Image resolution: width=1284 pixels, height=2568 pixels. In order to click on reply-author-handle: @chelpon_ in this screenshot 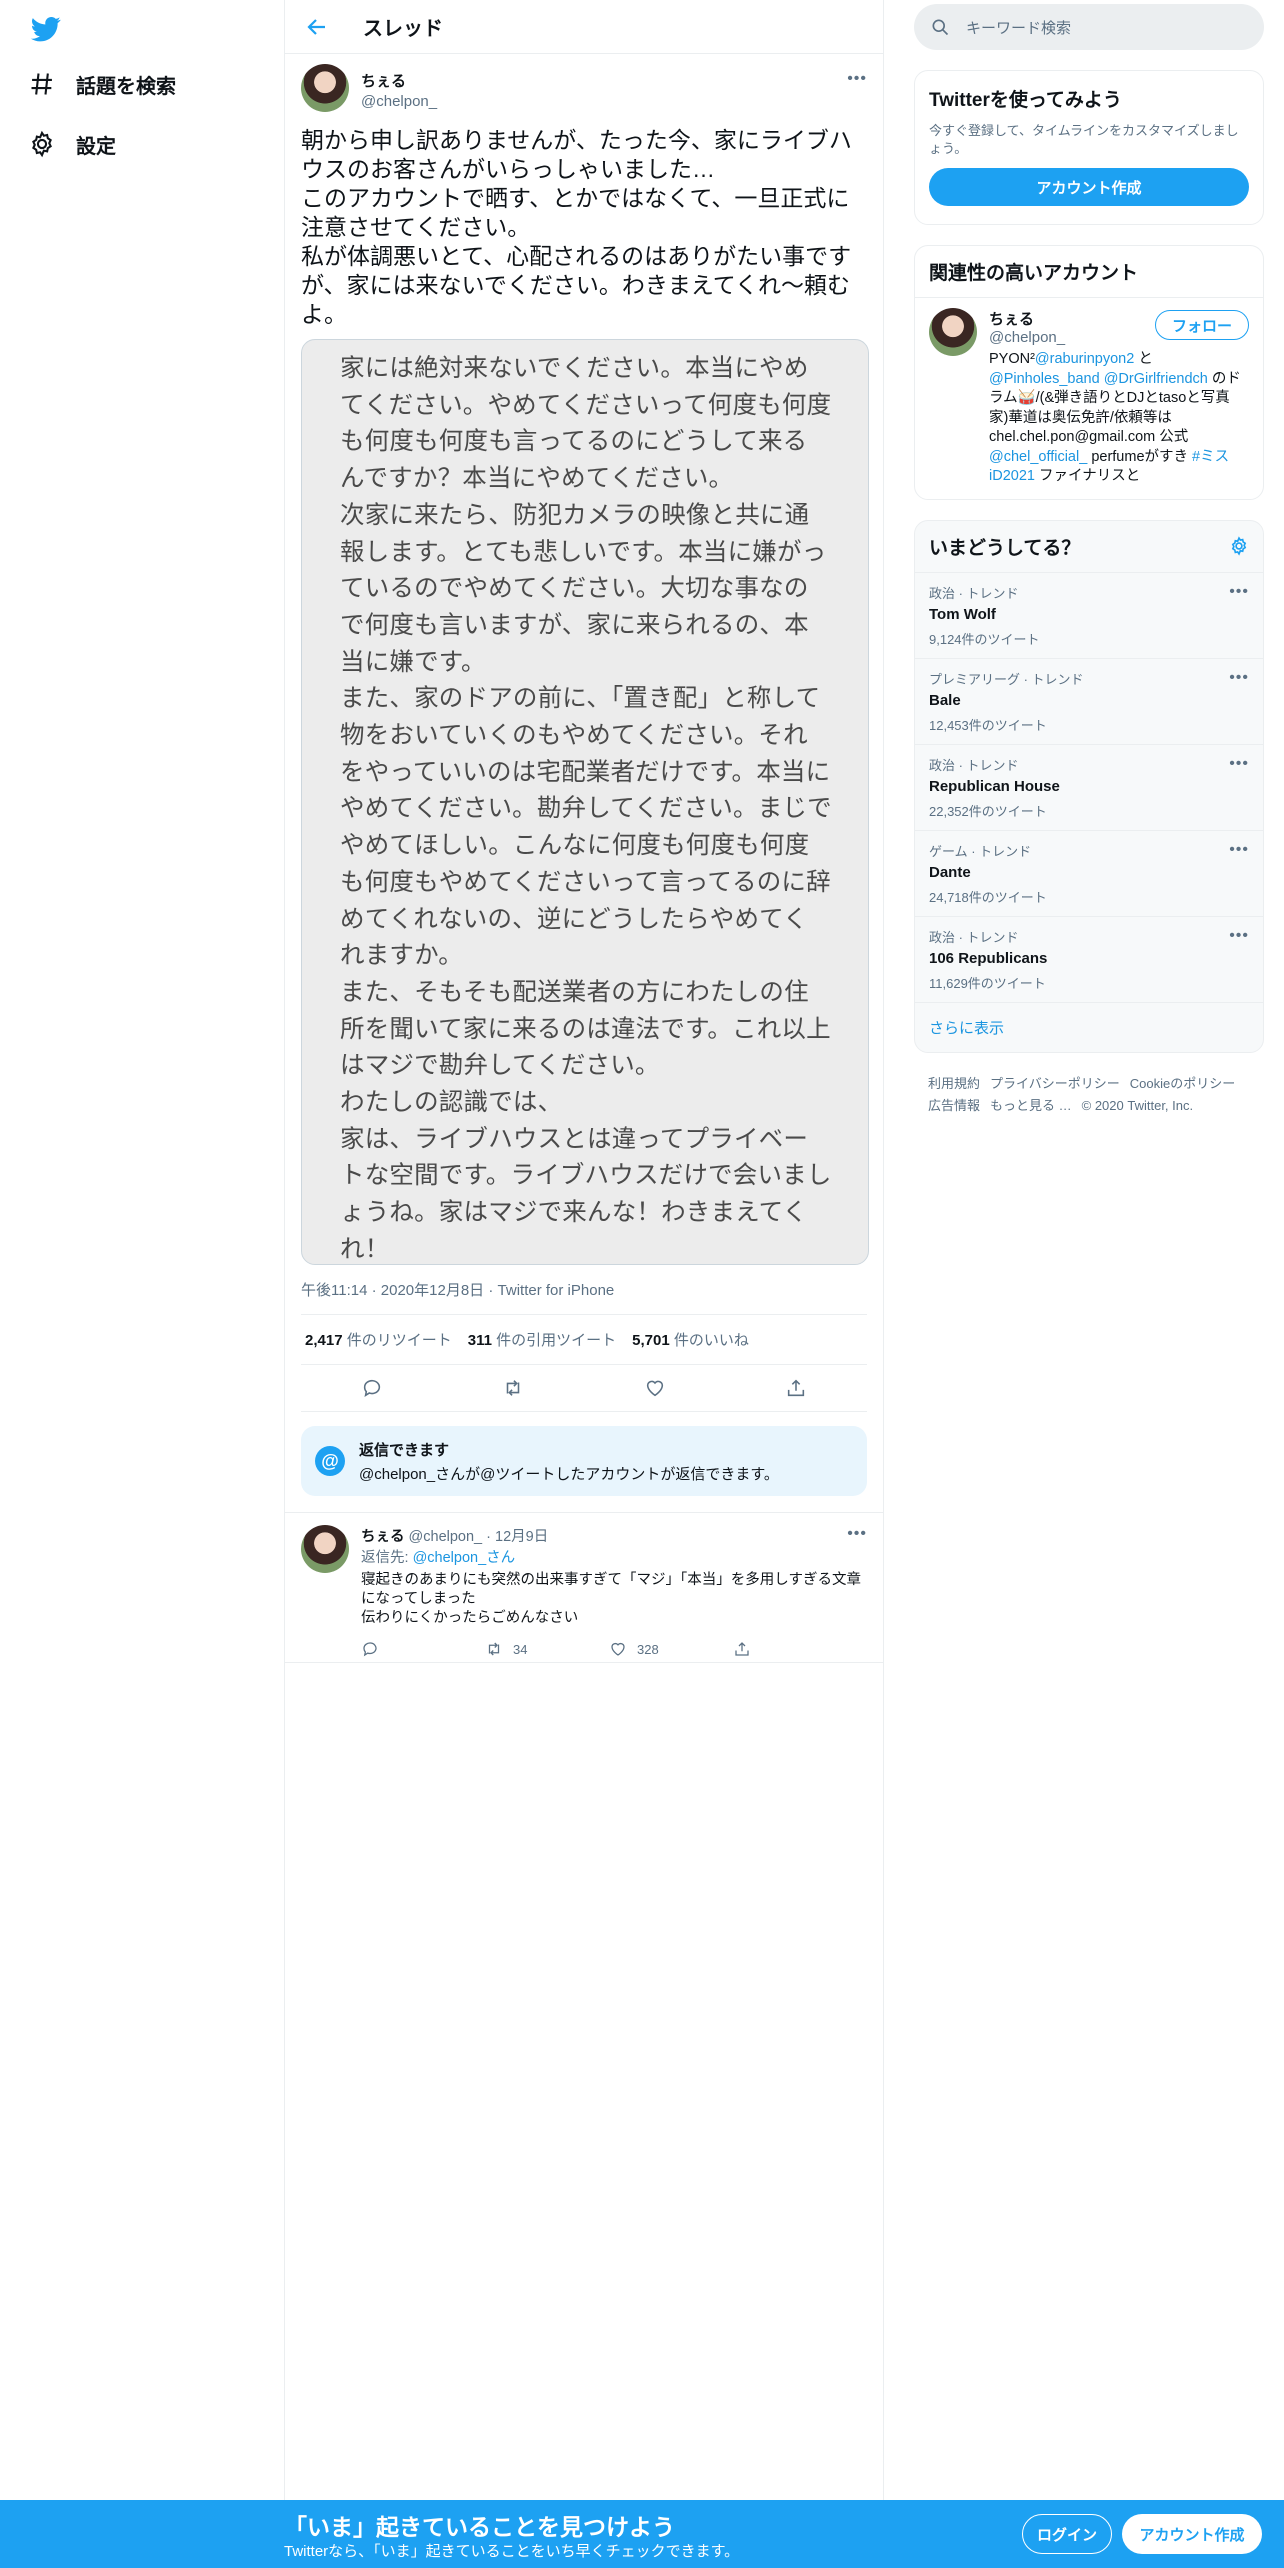, I will do `click(446, 1537)`.